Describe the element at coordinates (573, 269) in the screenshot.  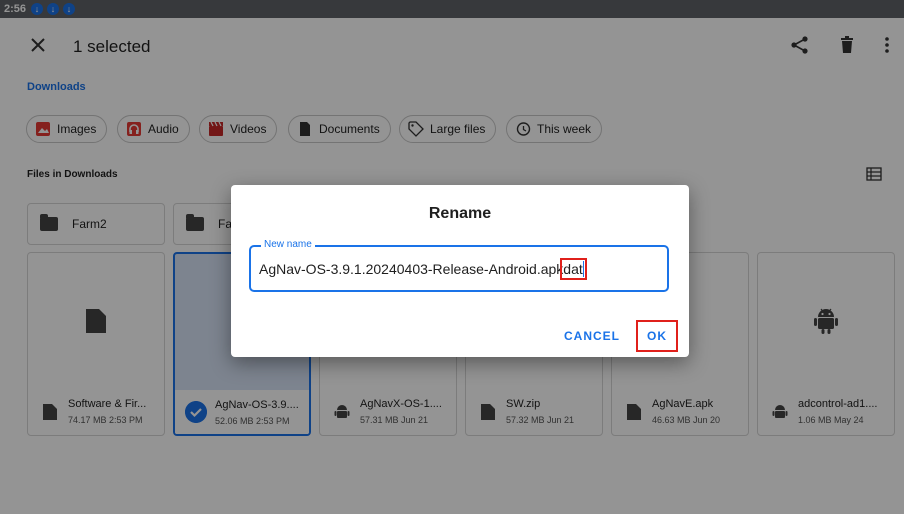
I see `field-value-highlighted: dat` at that location.